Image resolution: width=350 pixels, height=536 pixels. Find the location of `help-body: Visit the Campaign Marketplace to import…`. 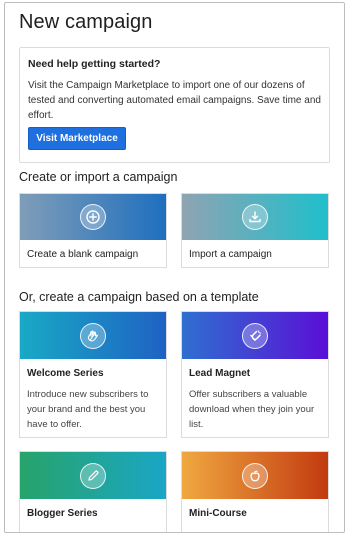

help-body: Visit the Campaign Marketplace to import… is located at coordinates (174, 100).